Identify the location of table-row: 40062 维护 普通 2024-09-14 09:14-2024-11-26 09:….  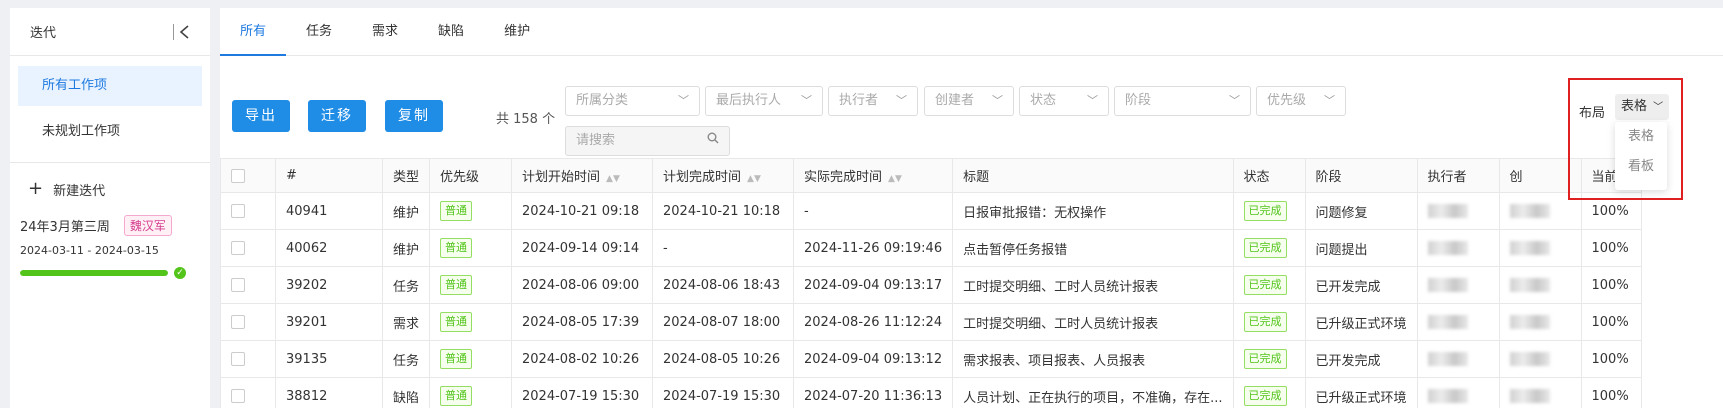
(931, 248).